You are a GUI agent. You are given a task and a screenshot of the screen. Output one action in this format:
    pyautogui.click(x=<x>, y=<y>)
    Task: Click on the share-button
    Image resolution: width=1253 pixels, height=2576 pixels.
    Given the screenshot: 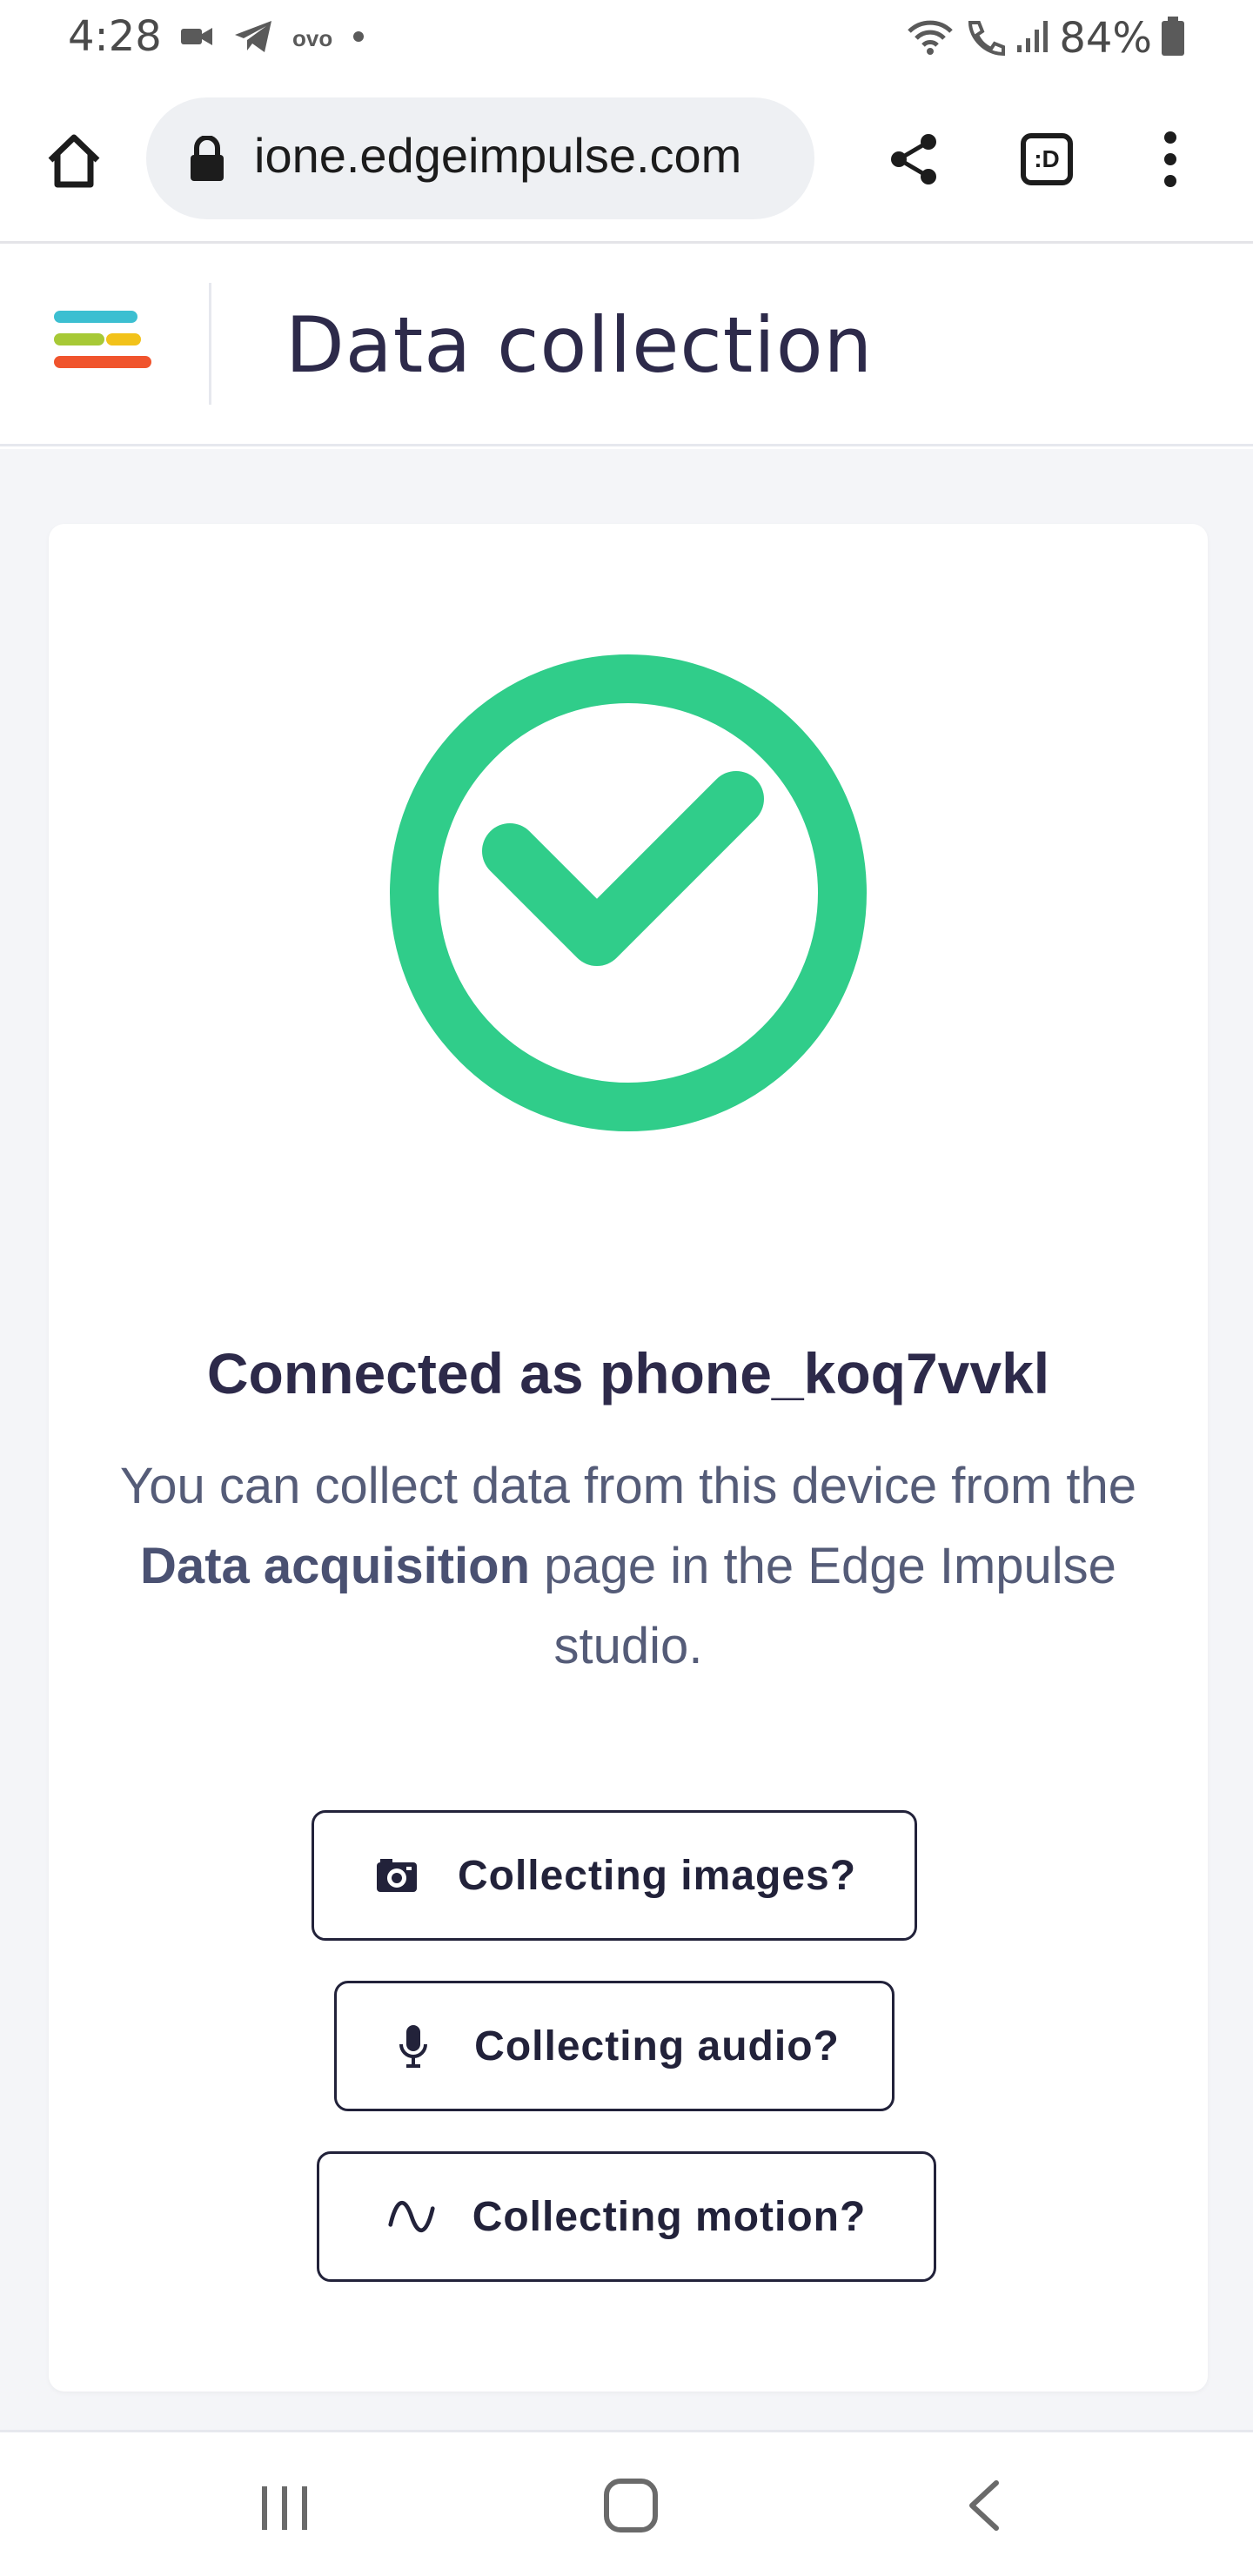 What is the action you would take?
    pyautogui.click(x=914, y=159)
    